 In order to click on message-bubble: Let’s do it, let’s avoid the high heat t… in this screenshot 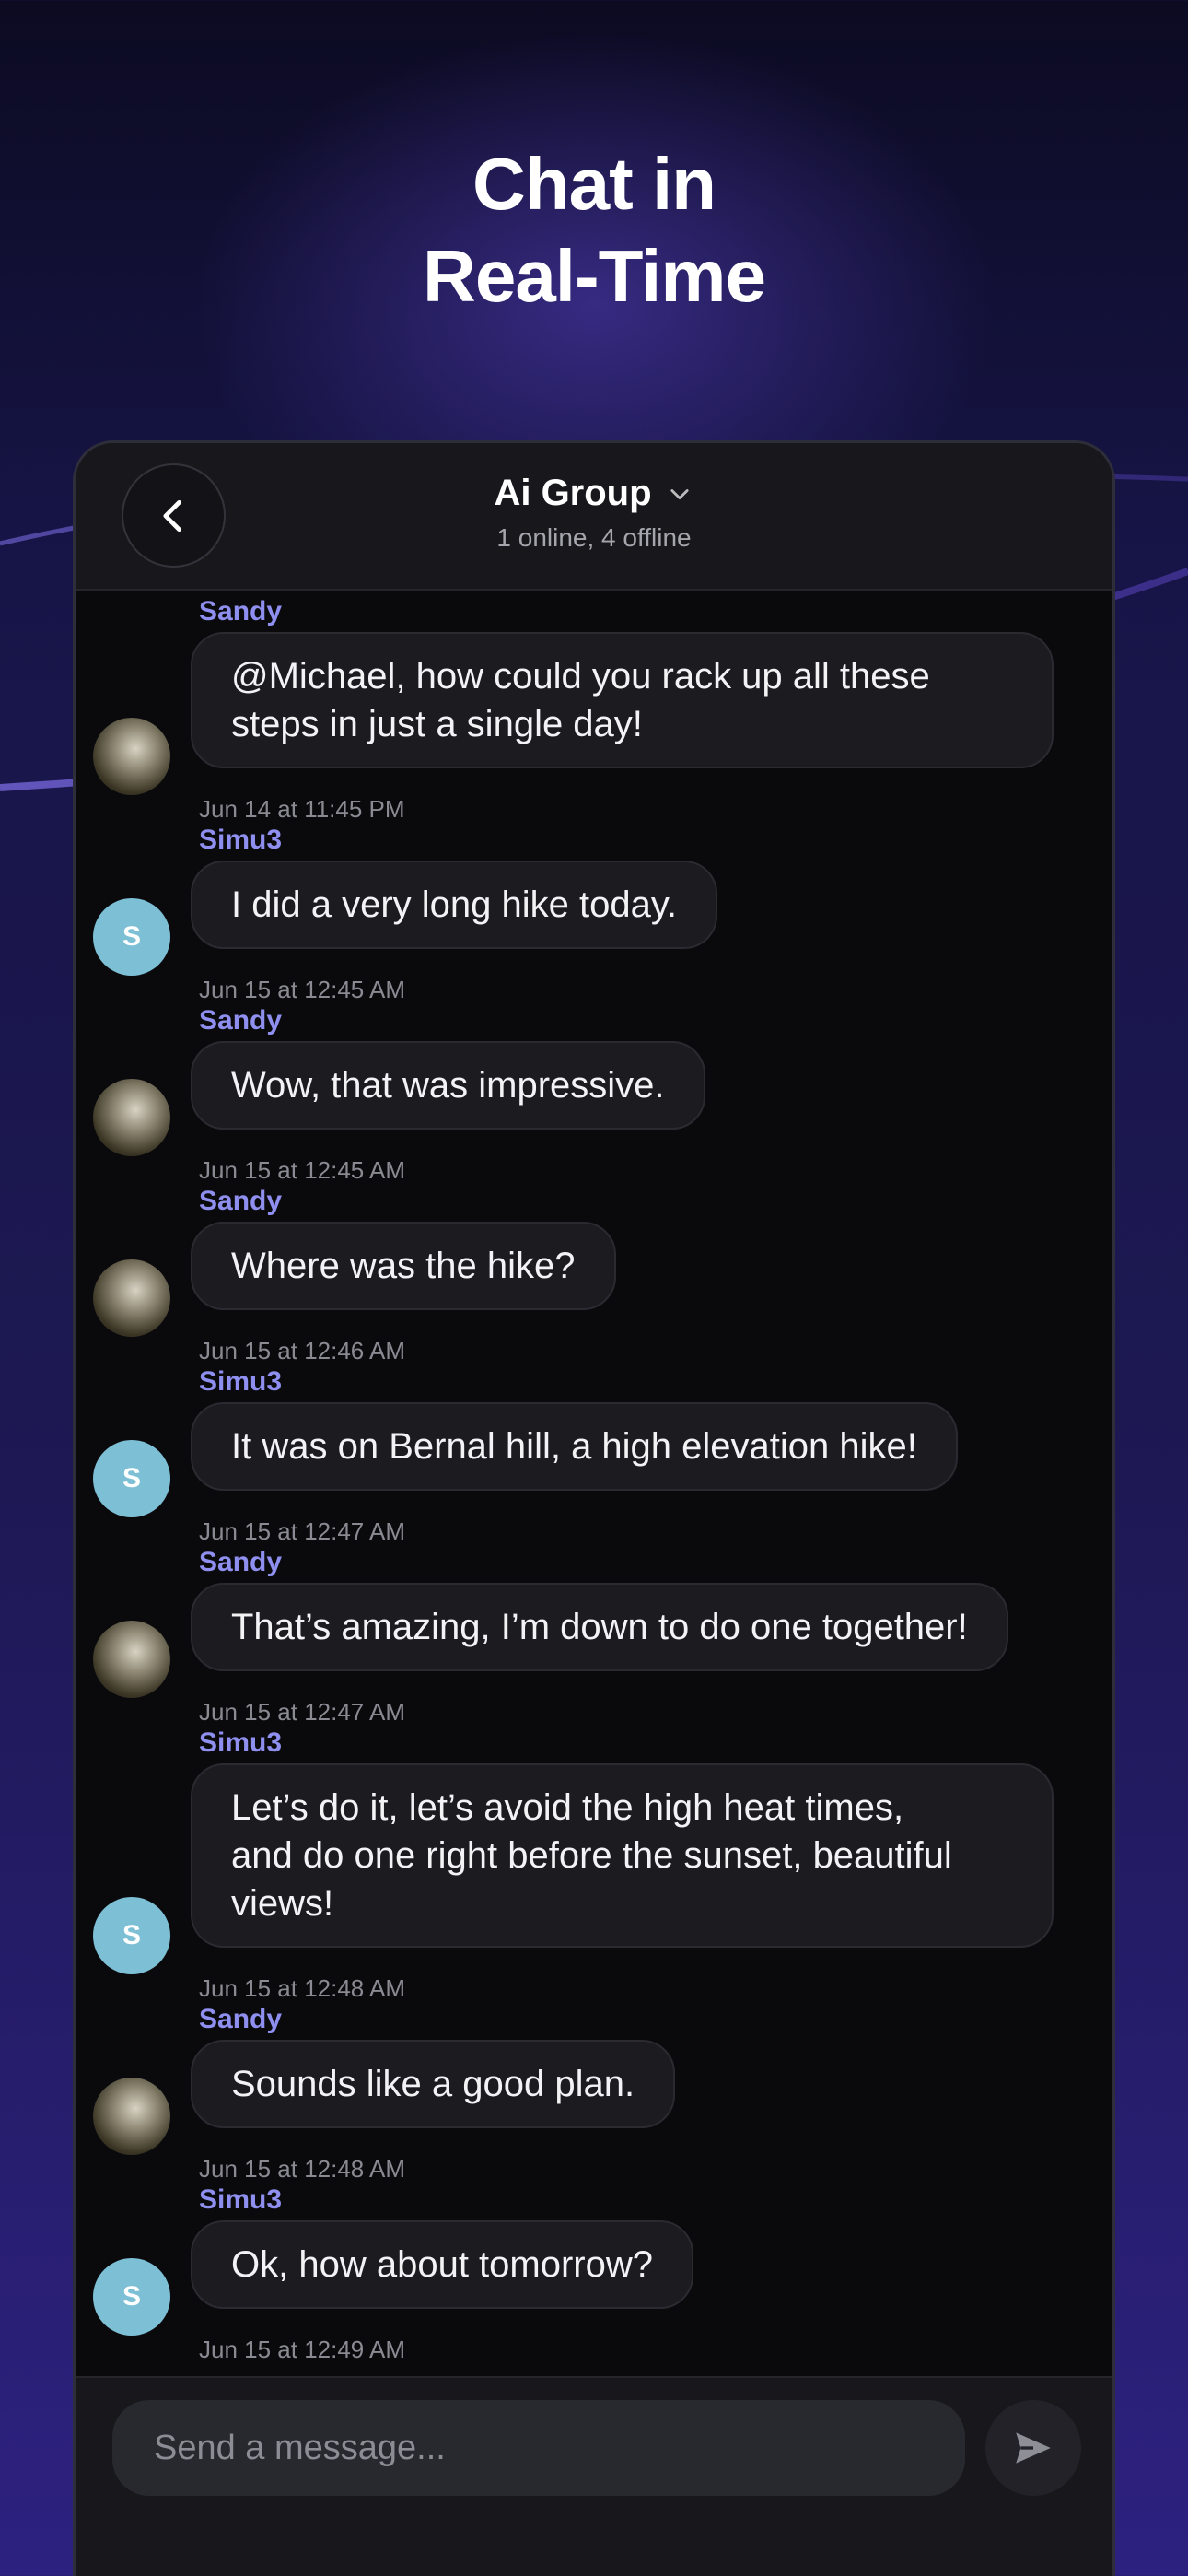, I will do `click(622, 1855)`.